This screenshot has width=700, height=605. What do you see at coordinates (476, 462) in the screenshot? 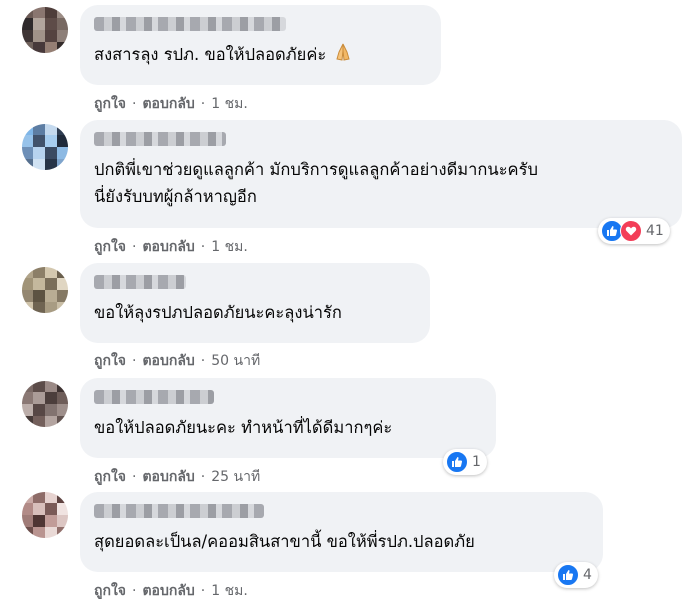
I see `reaction-count: 1` at bounding box center [476, 462].